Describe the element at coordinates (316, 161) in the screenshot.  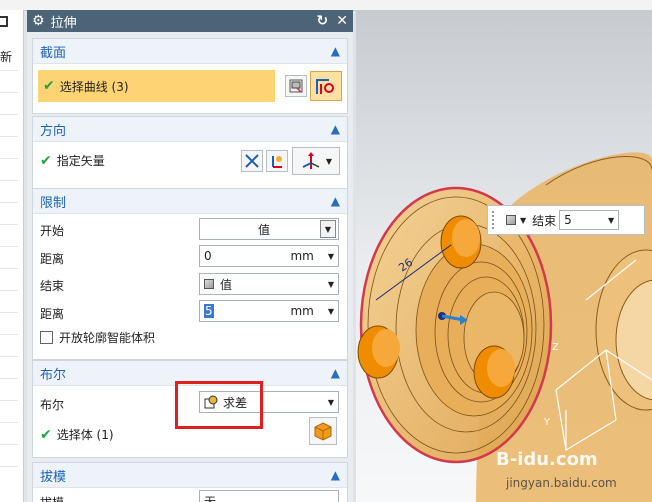
I see `vector-type-dropdown: ▼` at that location.